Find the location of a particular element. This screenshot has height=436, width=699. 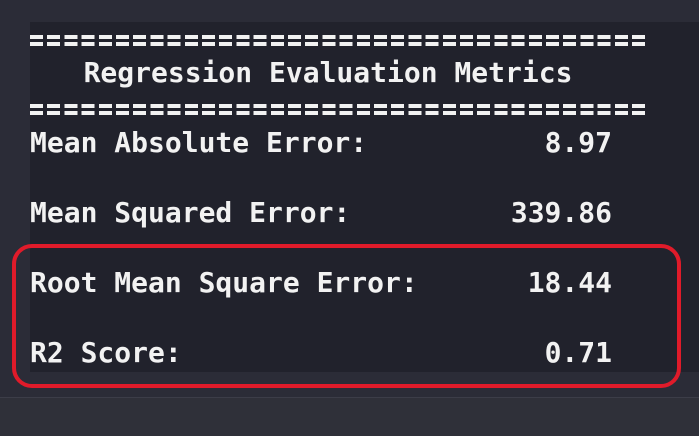

metric-label-mae: Mean Absolute Error: is located at coordinates (199, 142).